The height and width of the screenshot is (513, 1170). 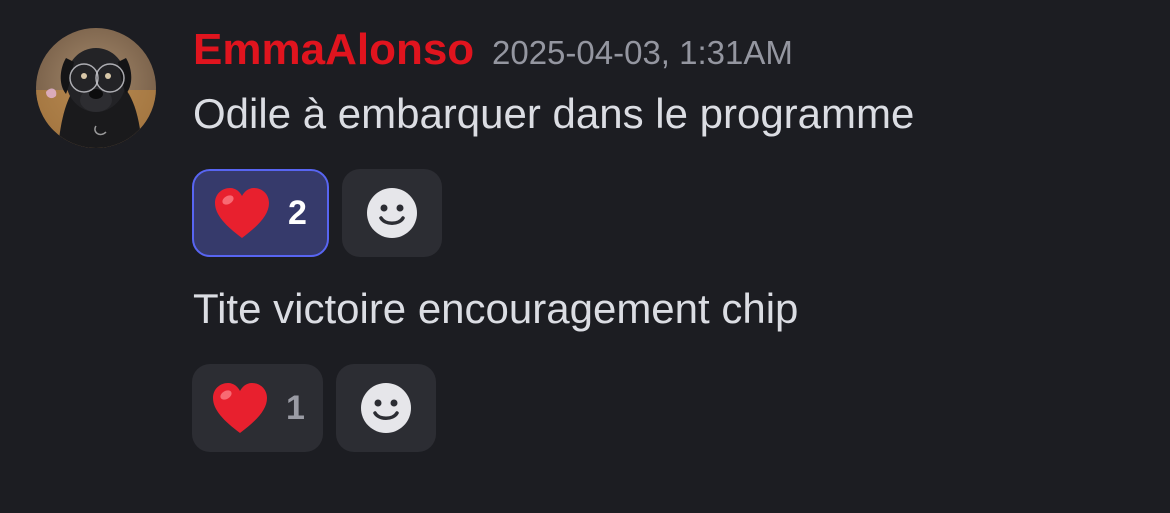 What do you see at coordinates (297, 213) in the screenshot?
I see `reaction-count: 2` at bounding box center [297, 213].